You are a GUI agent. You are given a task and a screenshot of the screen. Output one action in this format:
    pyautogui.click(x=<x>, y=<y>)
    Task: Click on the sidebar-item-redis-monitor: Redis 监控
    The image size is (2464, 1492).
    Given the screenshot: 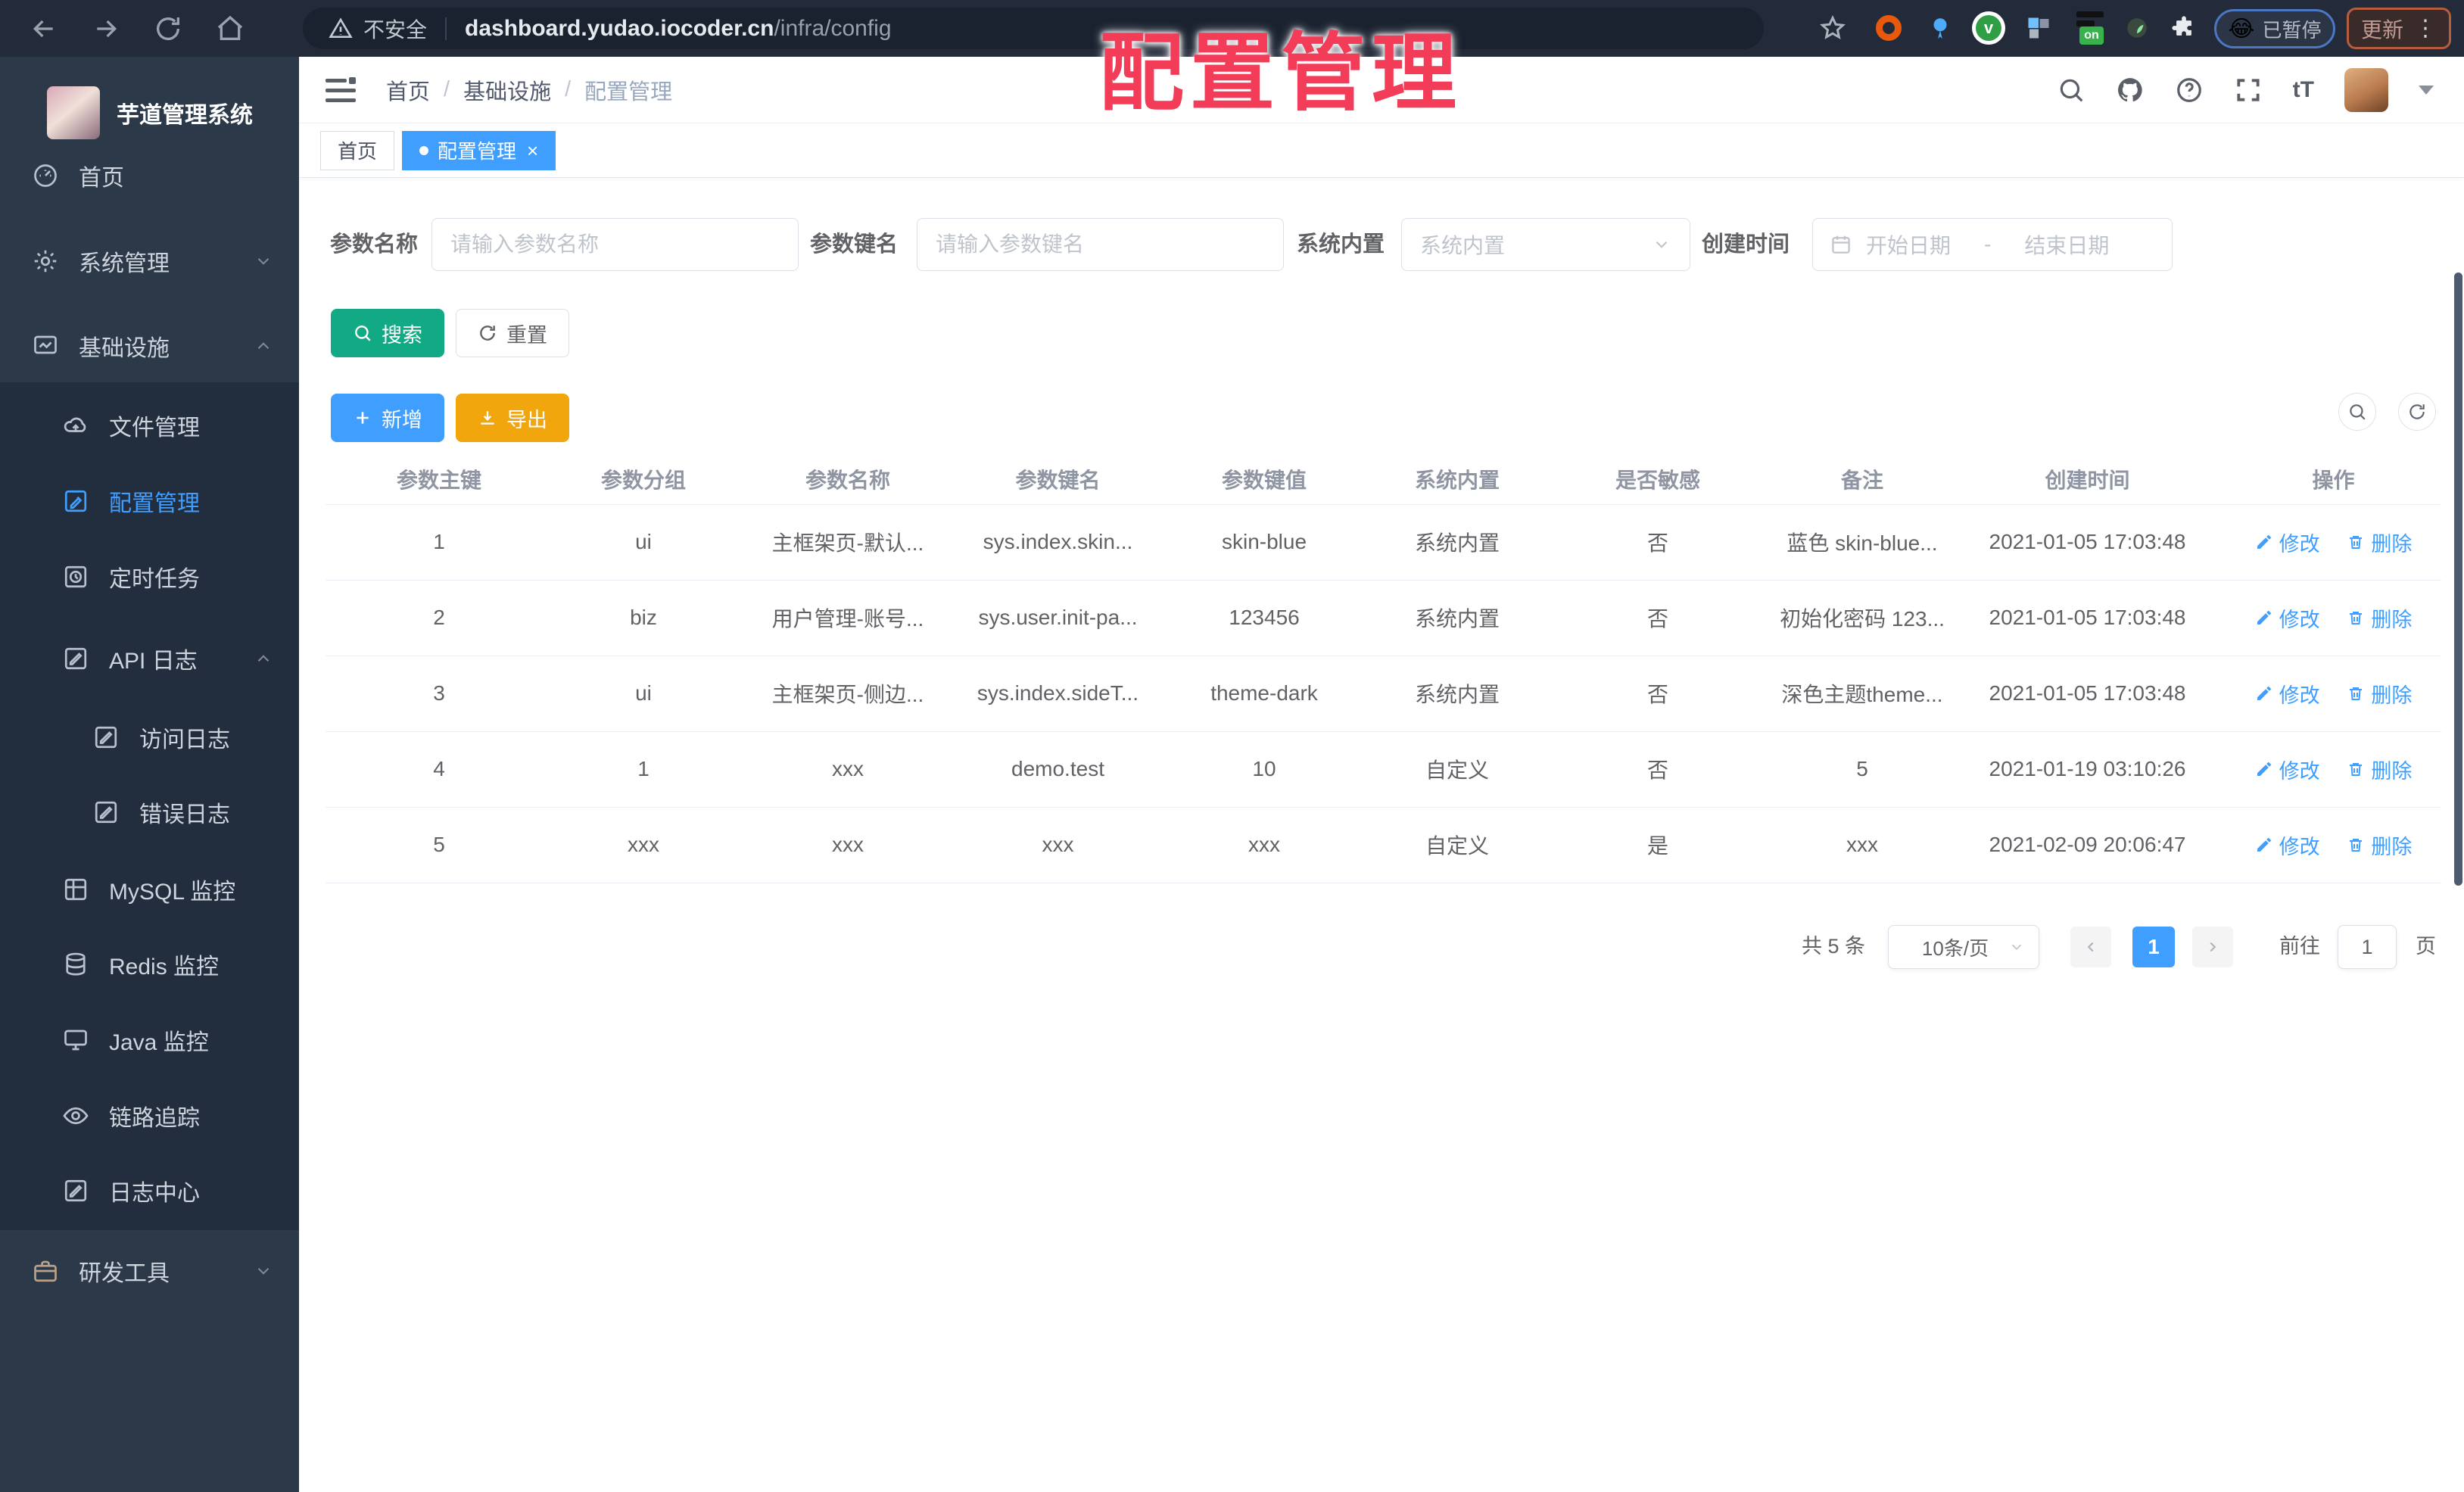 What is the action you would take?
    pyautogui.click(x=149, y=964)
    